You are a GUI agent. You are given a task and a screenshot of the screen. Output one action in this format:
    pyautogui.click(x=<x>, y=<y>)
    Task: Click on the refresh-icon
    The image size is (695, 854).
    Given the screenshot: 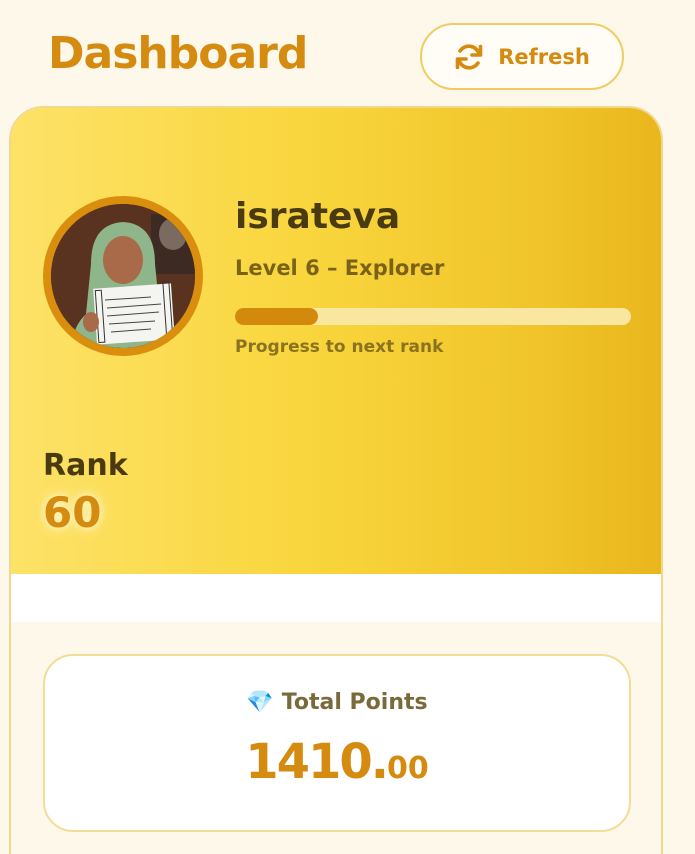 What is the action you would take?
    pyautogui.click(x=469, y=57)
    